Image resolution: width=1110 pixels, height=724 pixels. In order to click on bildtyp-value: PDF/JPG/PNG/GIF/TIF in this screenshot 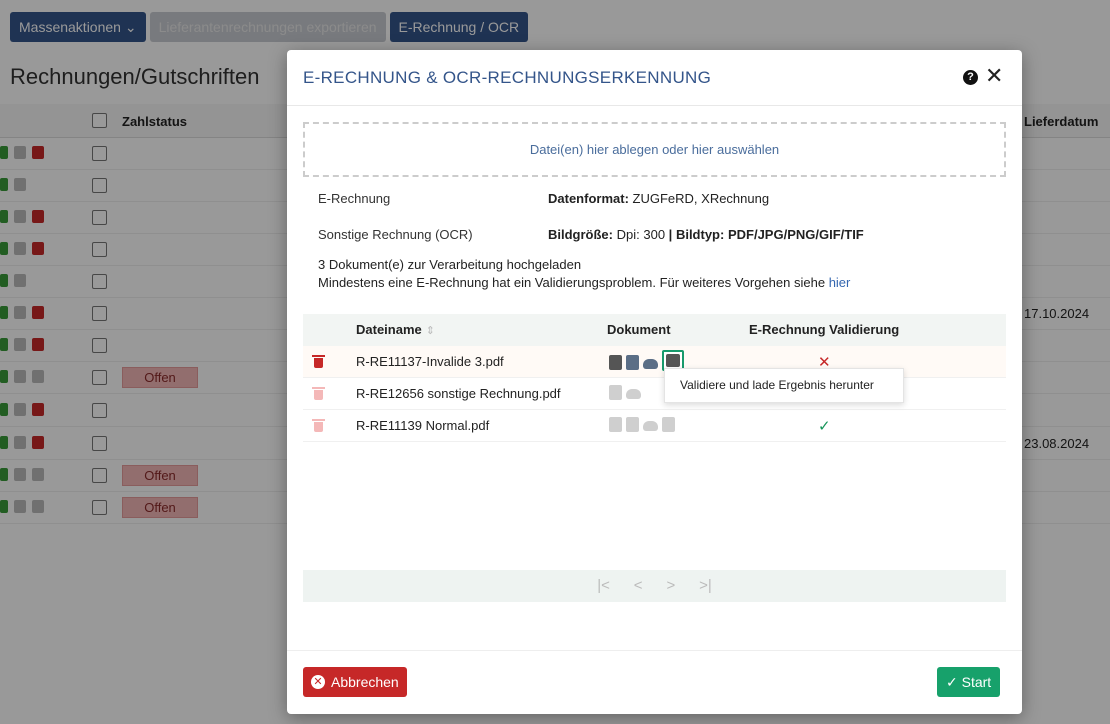, I will do `click(795, 234)`.